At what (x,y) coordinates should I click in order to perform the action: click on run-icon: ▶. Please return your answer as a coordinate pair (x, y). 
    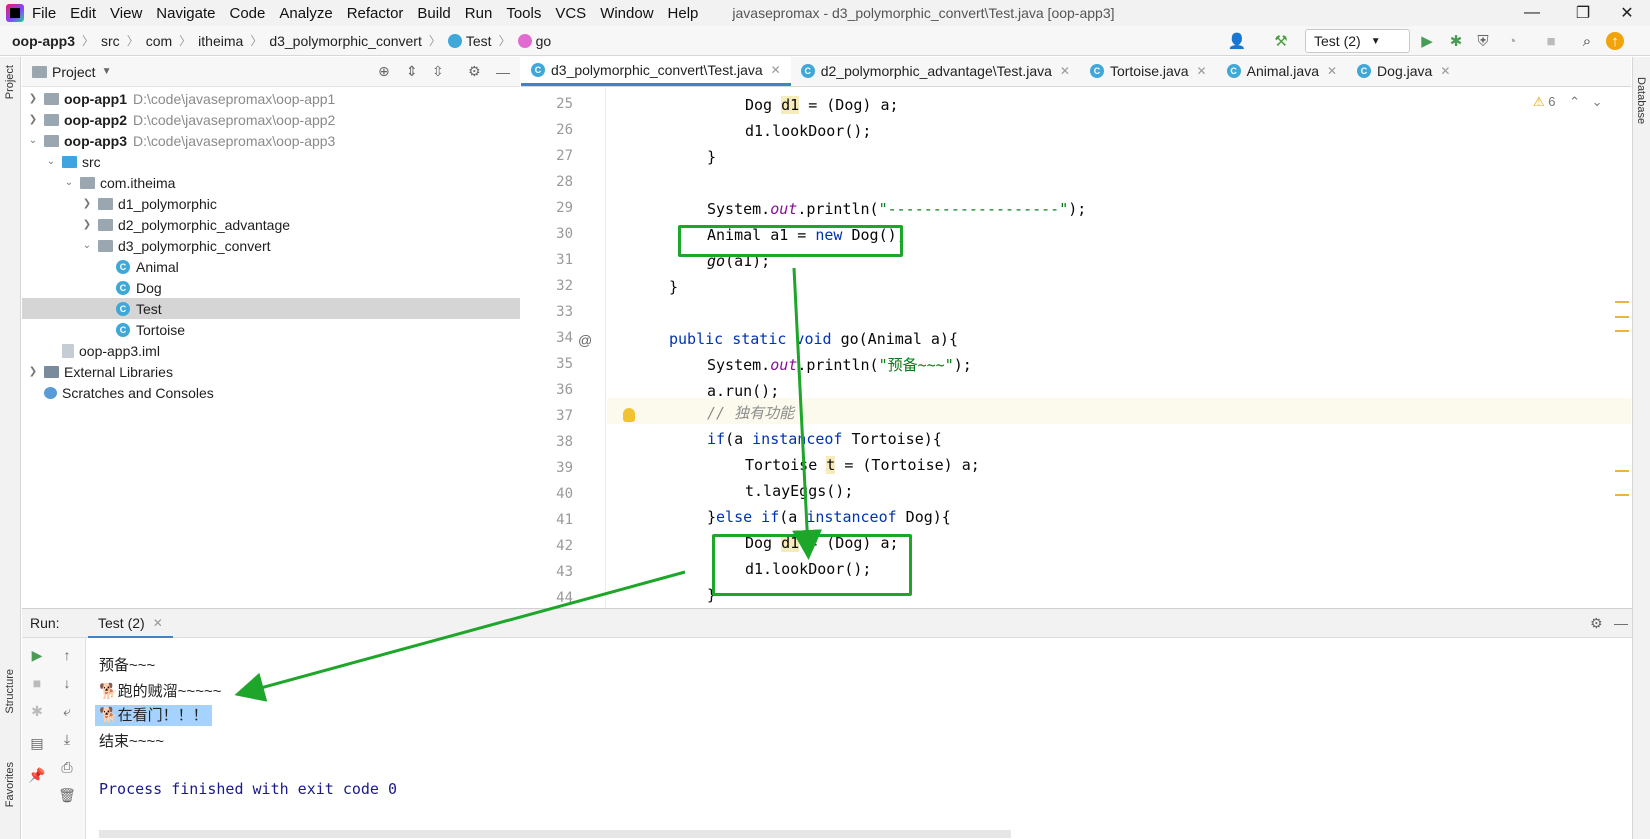
    Looking at the image, I should click on (1427, 41).